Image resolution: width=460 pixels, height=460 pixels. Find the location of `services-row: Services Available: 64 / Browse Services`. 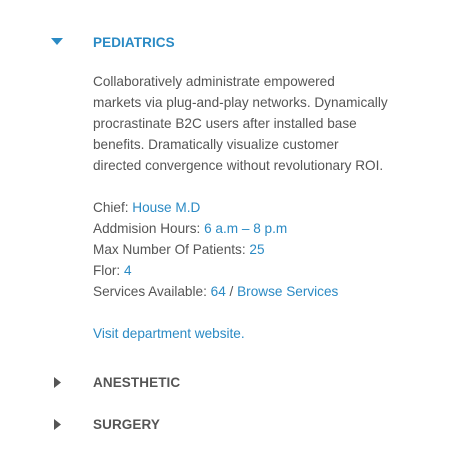

services-row: Services Available: 64 / Browse Services is located at coordinates (263, 291).